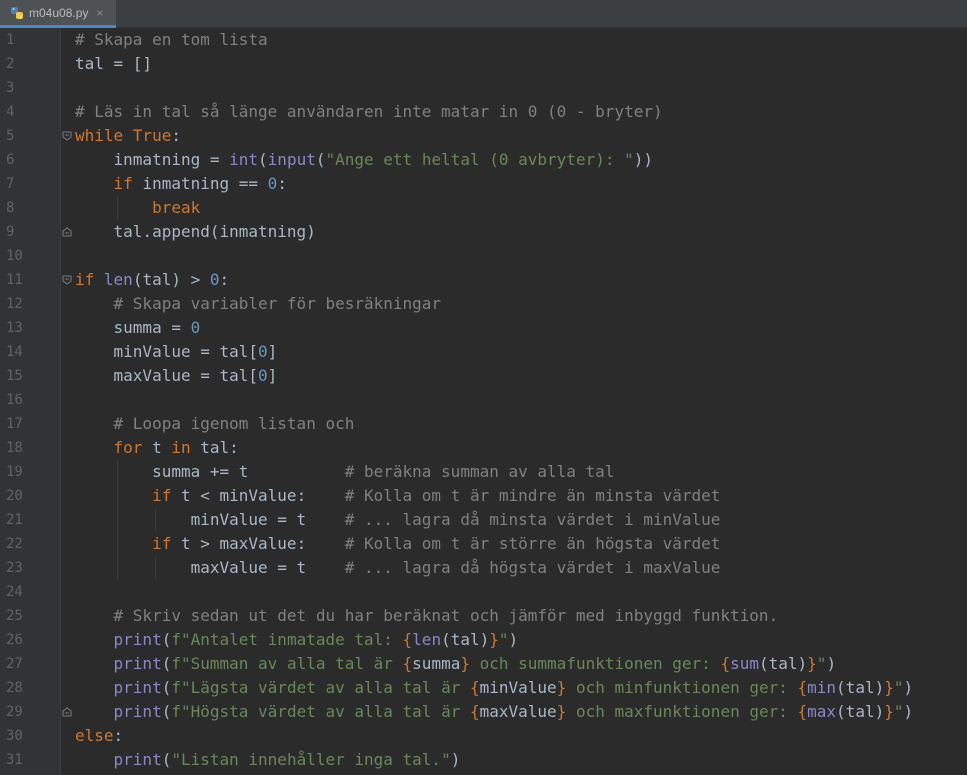 This screenshot has height=775, width=967. What do you see at coordinates (821, 663) in the screenshot?
I see `code-token: "` at bounding box center [821, 663].